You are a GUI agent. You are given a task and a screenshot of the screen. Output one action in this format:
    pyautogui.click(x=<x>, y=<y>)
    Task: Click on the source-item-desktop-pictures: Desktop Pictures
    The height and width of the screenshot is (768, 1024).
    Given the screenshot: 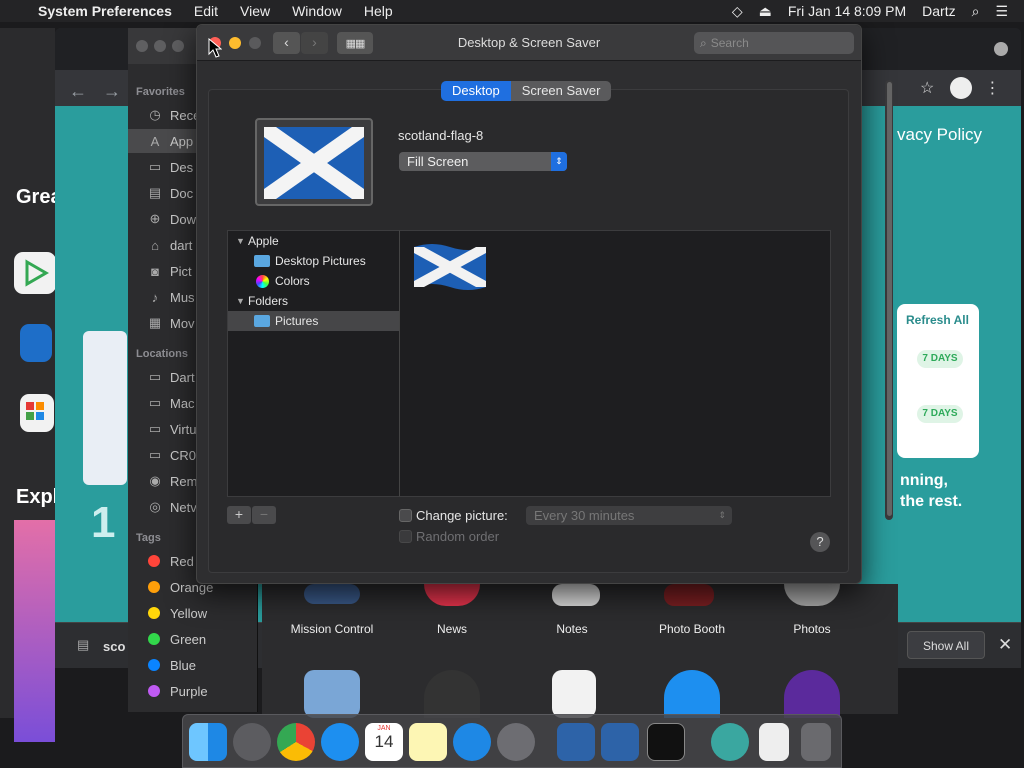 What is the action you would take?
    pyautogui.click(x=313, y=261)
    